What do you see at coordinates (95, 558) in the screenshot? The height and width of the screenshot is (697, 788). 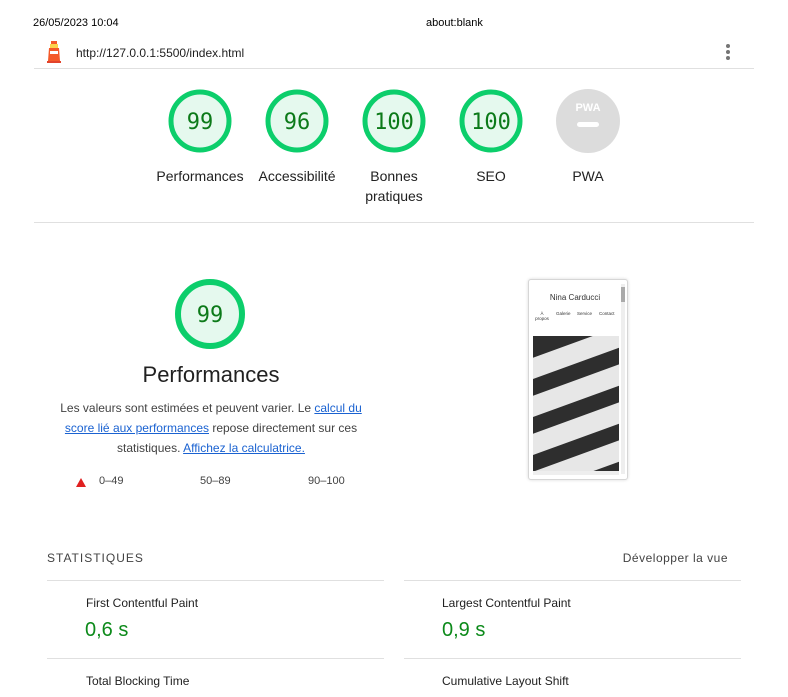 I see `statistics-heading: STATISTIQUES` at bounding box center [95, 558].